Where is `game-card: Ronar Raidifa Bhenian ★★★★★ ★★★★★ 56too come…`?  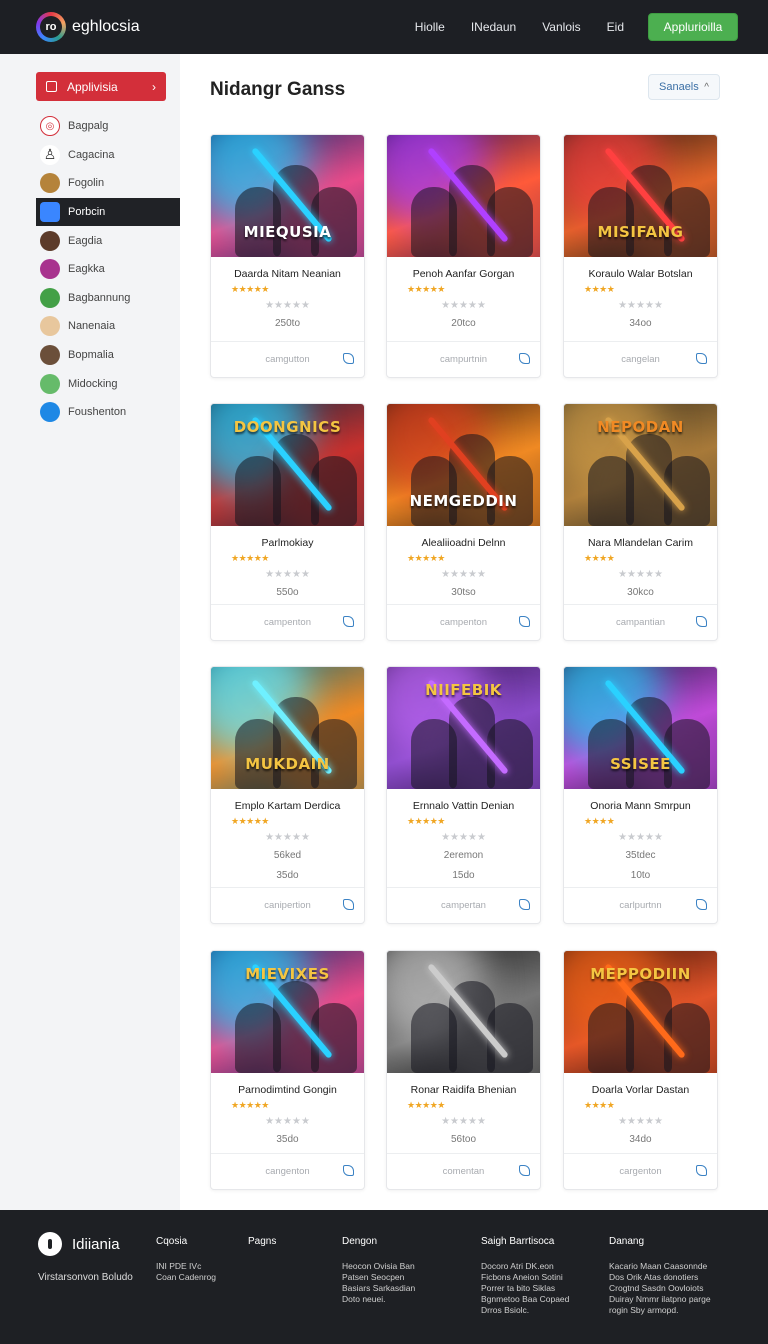 game-card: Ronar Raidifa Bhenian ★★★★★ ★★★★★ 56too come… is located at coordinates (463, 1070).